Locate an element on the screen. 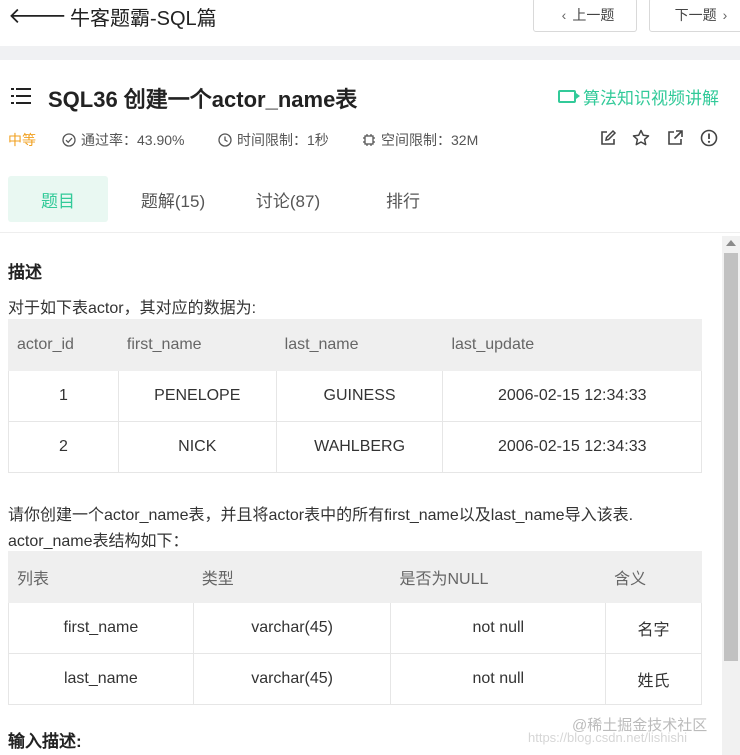 This screenshot has width=740, height=755. back-arrow-icon: 🡐 is located at coordinates (37, 15).